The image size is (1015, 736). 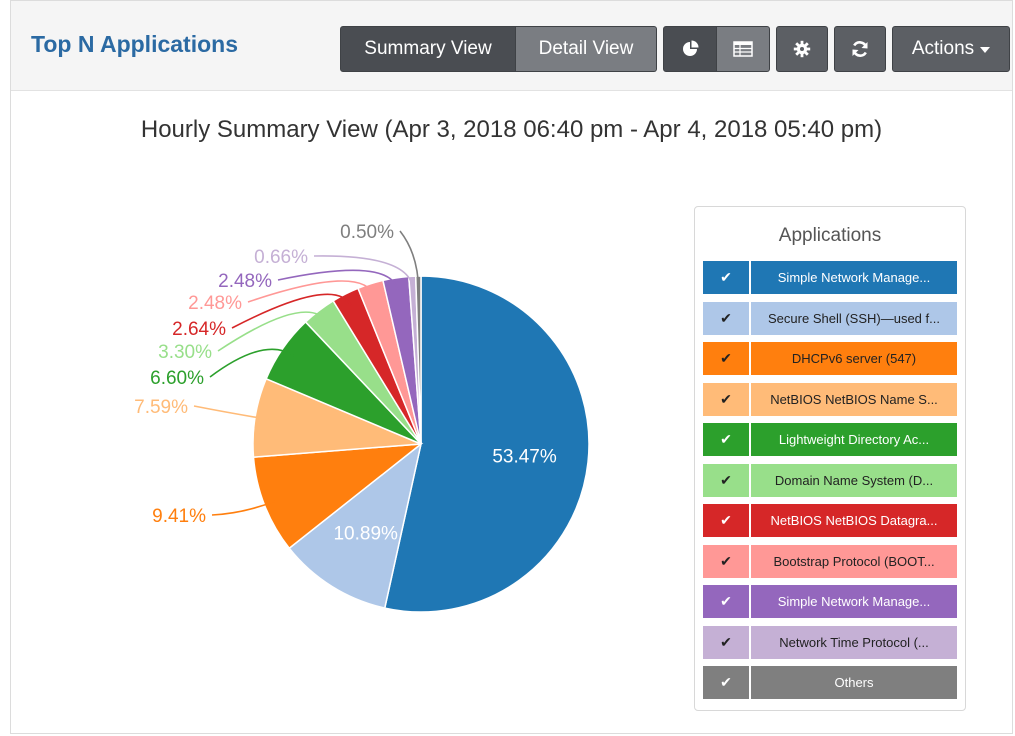 I want to click on pie-slice-label-7: 2.48%, so click(x=215, y=303).